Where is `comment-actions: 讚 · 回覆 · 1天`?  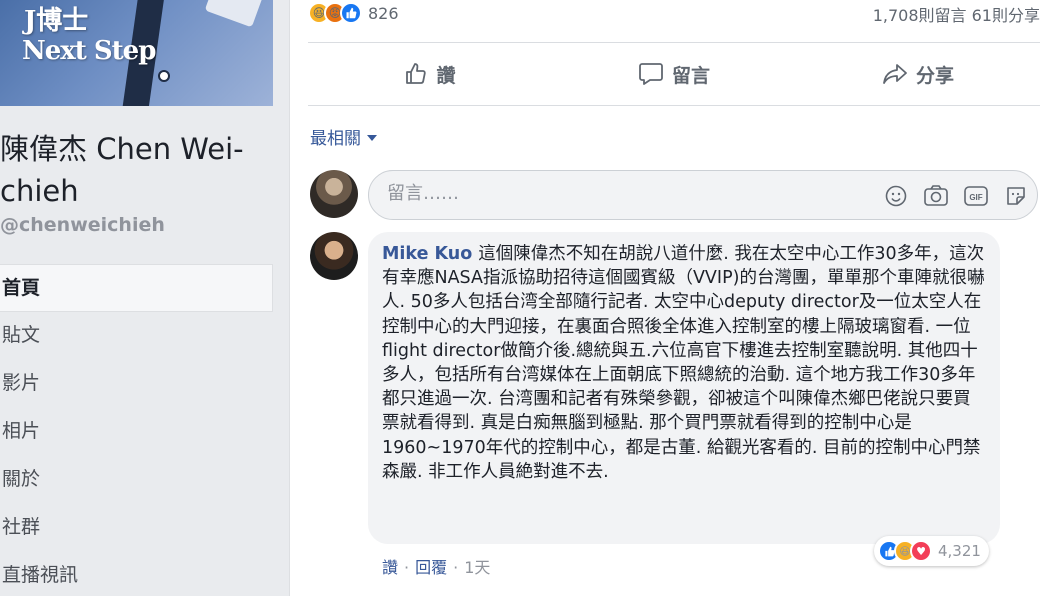 comment-actions: 讚 · 回覆 · 1天 is located at coordinates (436, 566).